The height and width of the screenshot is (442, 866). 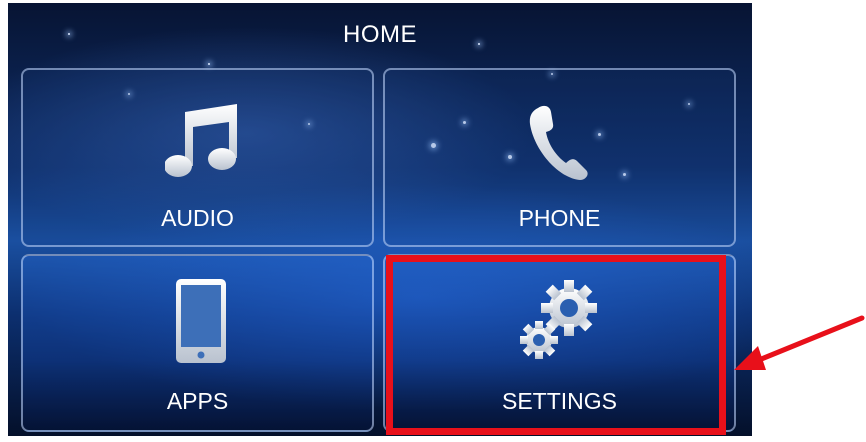 I want to click on page-title: HOME, so click(x=380, y=34).